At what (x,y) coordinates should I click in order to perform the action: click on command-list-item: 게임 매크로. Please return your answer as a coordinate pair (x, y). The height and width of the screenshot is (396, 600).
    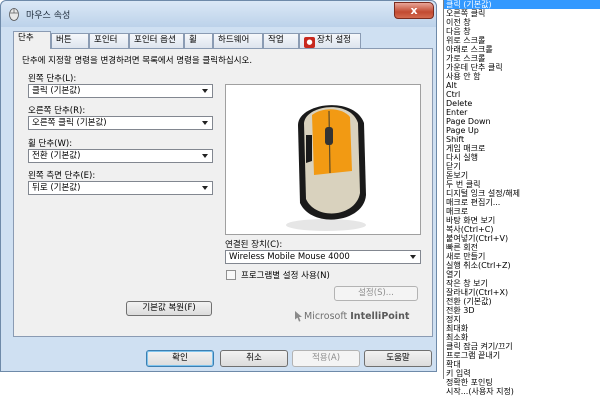
    Looking at the image, I should click on (522, 148).